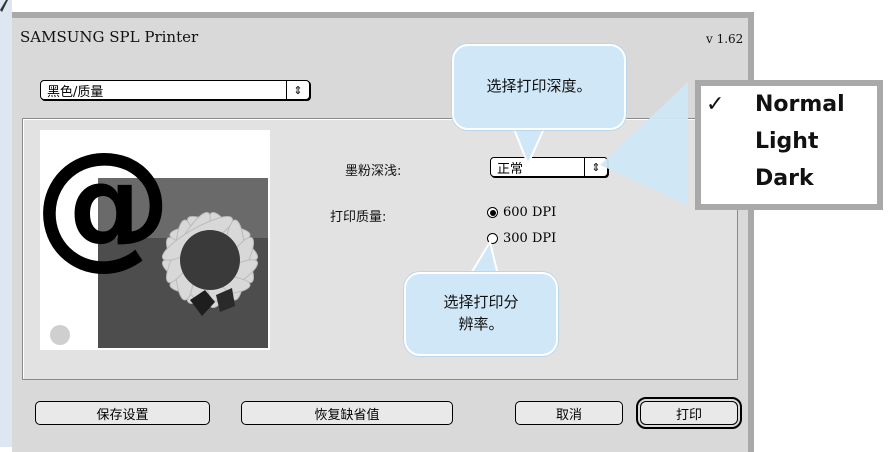  I want to click on resolution-callout: 选择打印分 辨率。, so click(481, 314).